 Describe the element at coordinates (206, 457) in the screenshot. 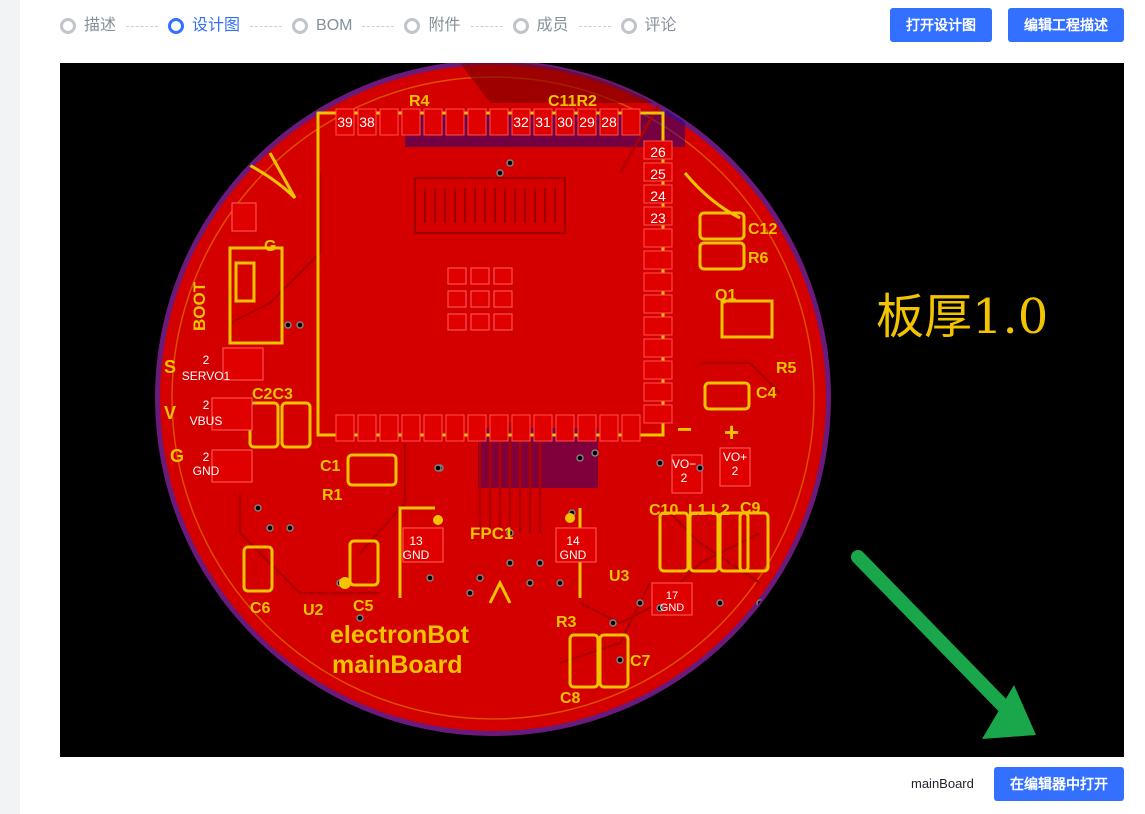

I see `pad-gnd-number: 2` at that location.